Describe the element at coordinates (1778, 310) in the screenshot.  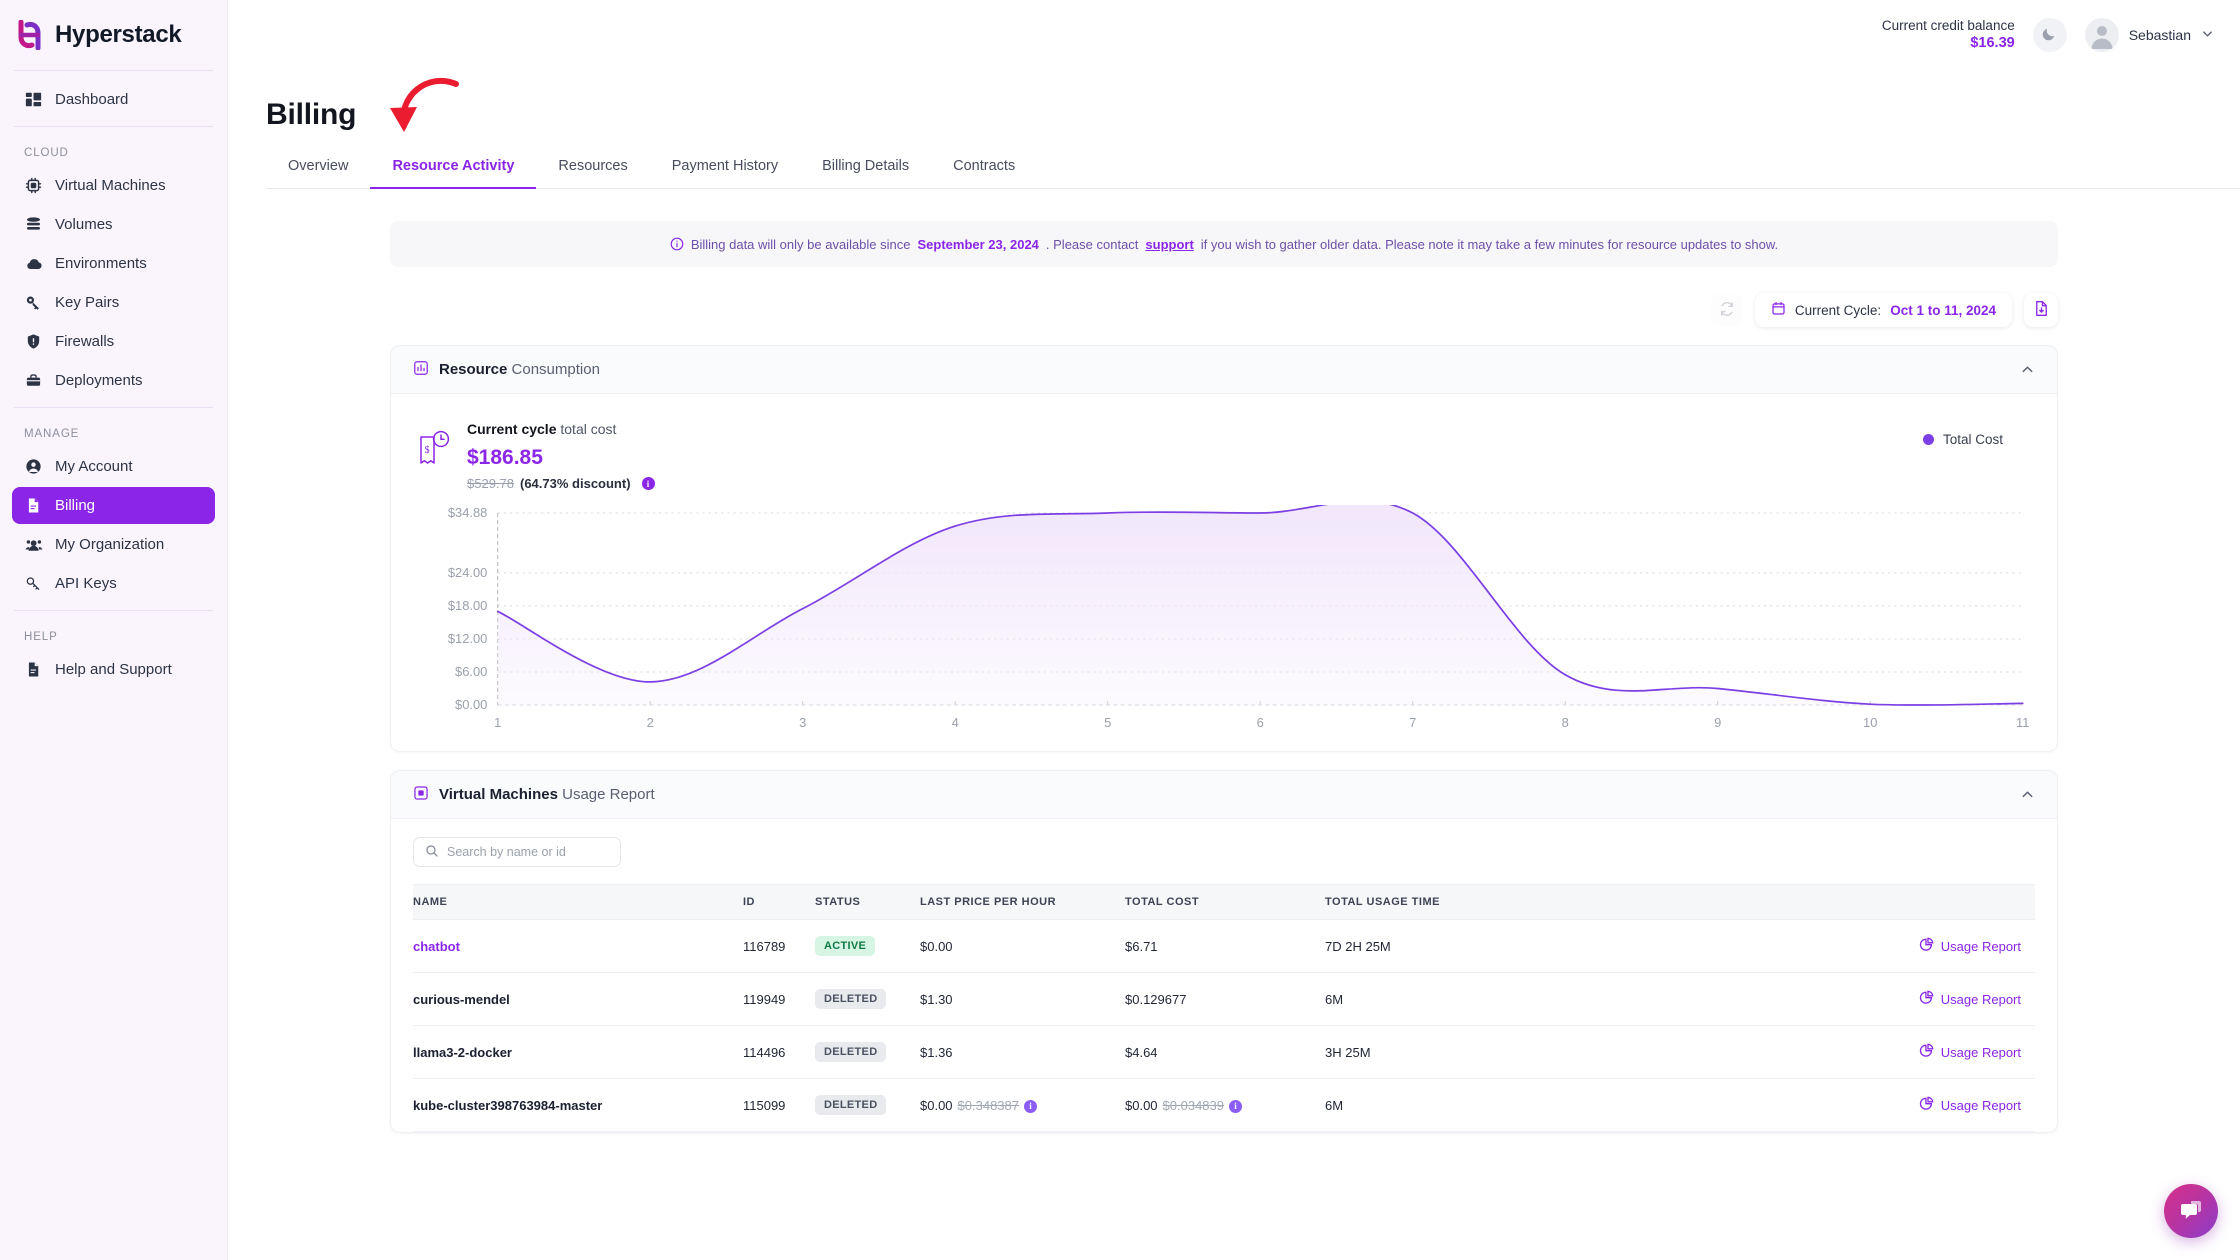
I see `calendar-icon` at that location.